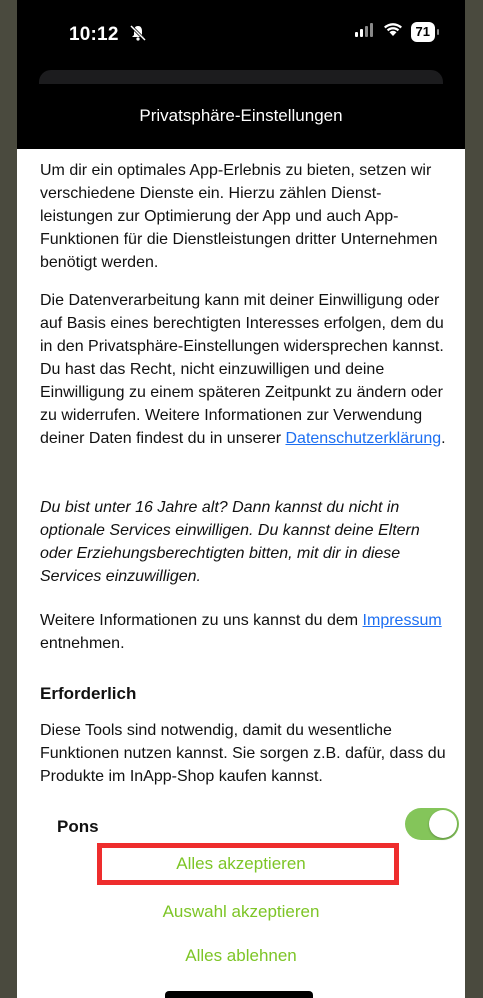  Describe the element at coordinates (241, 912) in the screenshot. I see `accept-selection-button: Auswahl akzeptieren` at that location.